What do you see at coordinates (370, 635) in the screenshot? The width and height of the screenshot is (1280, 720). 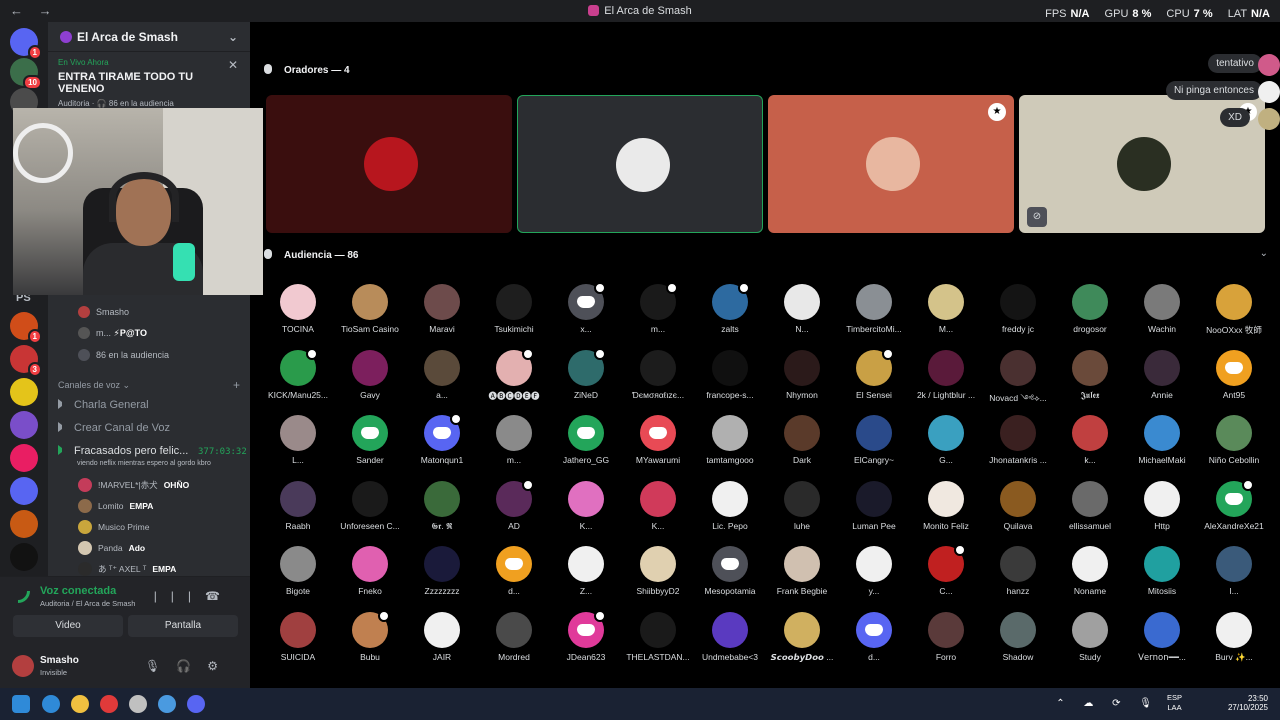 I see `audience-member: Bubu` at bounding box center [370, 635].